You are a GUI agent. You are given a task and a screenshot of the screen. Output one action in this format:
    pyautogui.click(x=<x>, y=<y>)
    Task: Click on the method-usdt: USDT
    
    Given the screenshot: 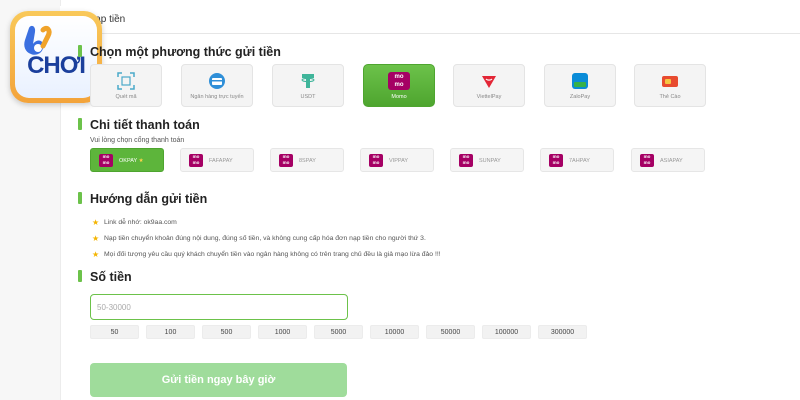 What is the action you would take?
    pyautogui.click(x=308, y=85)
    